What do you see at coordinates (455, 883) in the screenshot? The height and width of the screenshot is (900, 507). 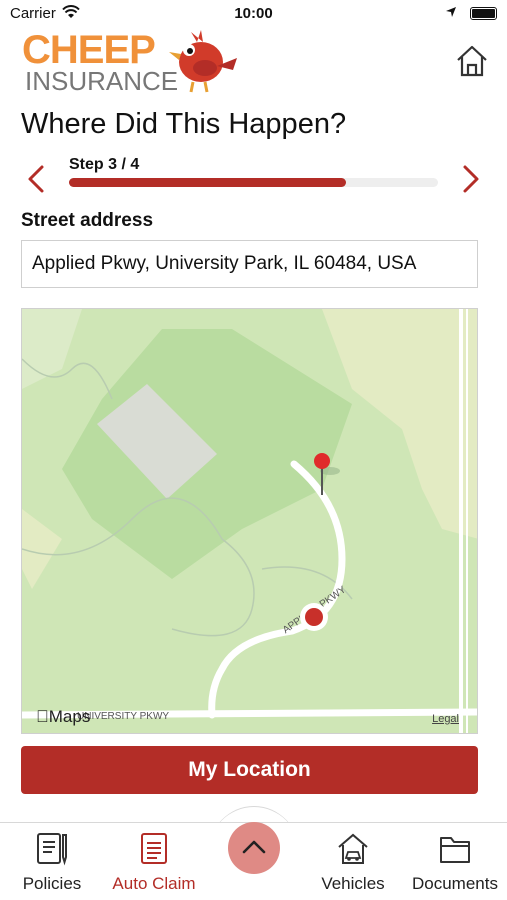 I see `tab-documents-label: Documents` at bounding box center [455, 883].